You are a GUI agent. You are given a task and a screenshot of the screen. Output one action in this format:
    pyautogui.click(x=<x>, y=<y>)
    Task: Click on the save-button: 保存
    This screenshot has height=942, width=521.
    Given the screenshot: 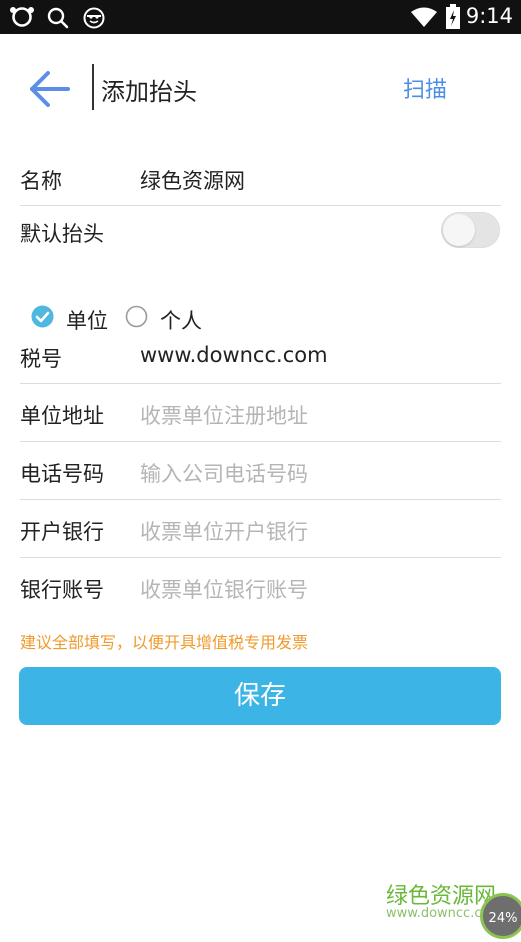 What is the action you would take?
    pyautogui.click(x=260, y=696)
    